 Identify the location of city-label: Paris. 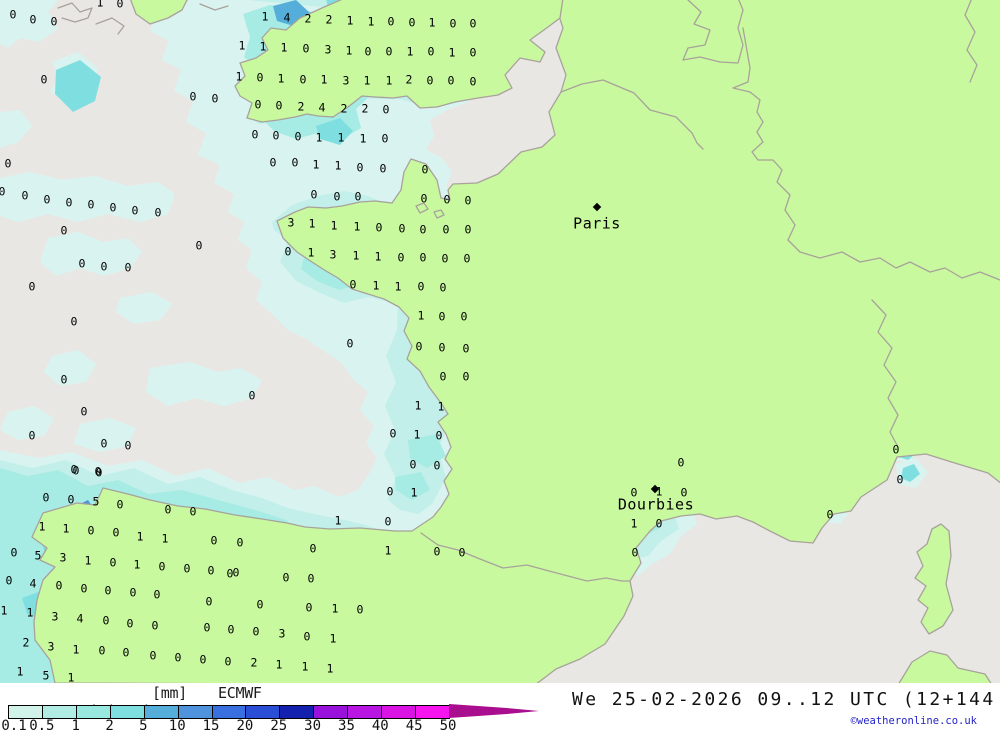
(597, 223).